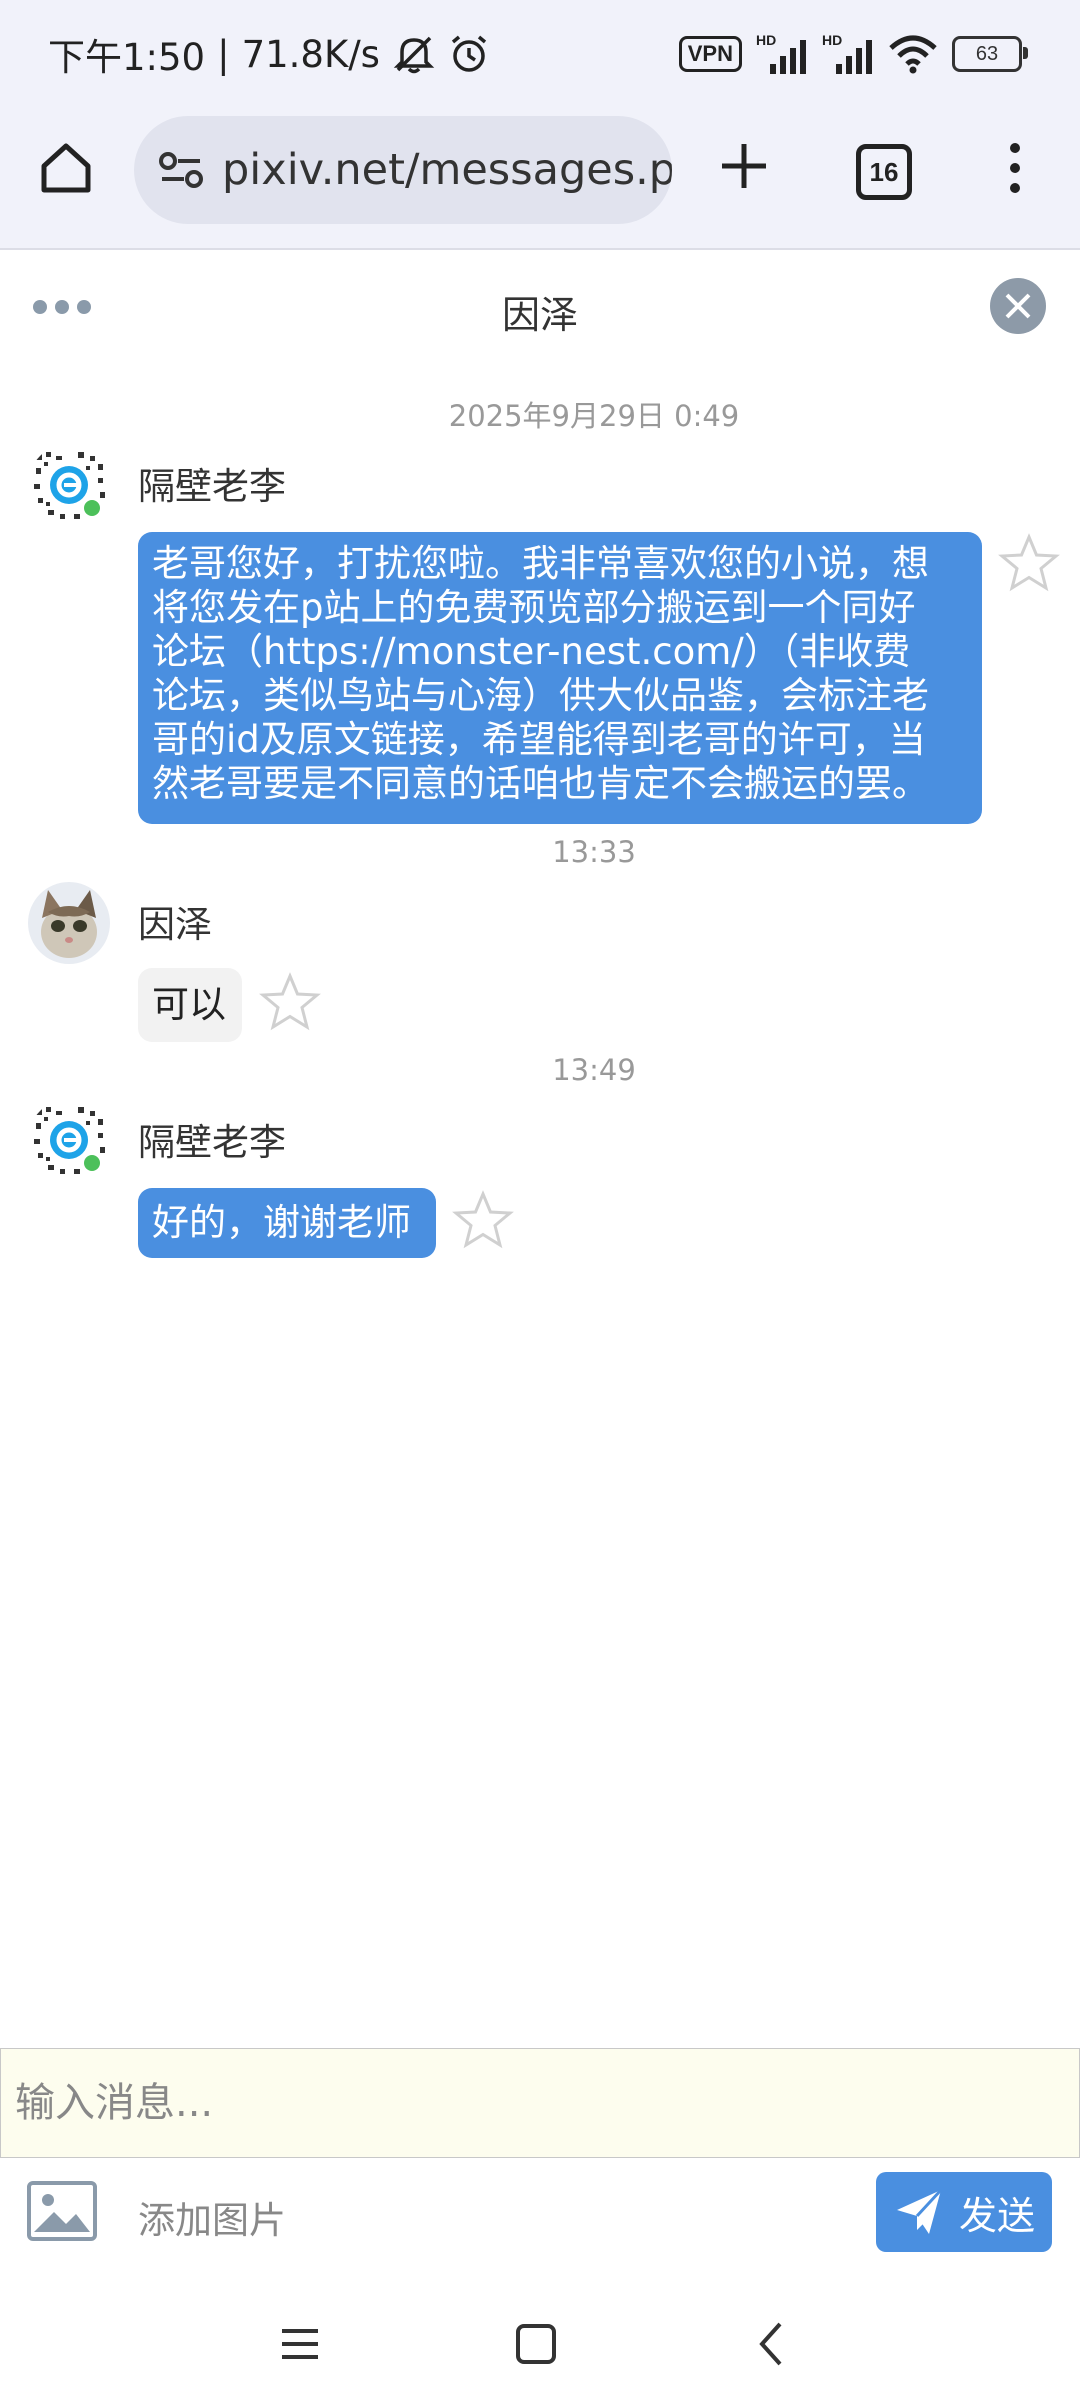  Describe the element at coordinates (594, 852) in the screenshot. I see `message-timestamp: 13:33` at that location.